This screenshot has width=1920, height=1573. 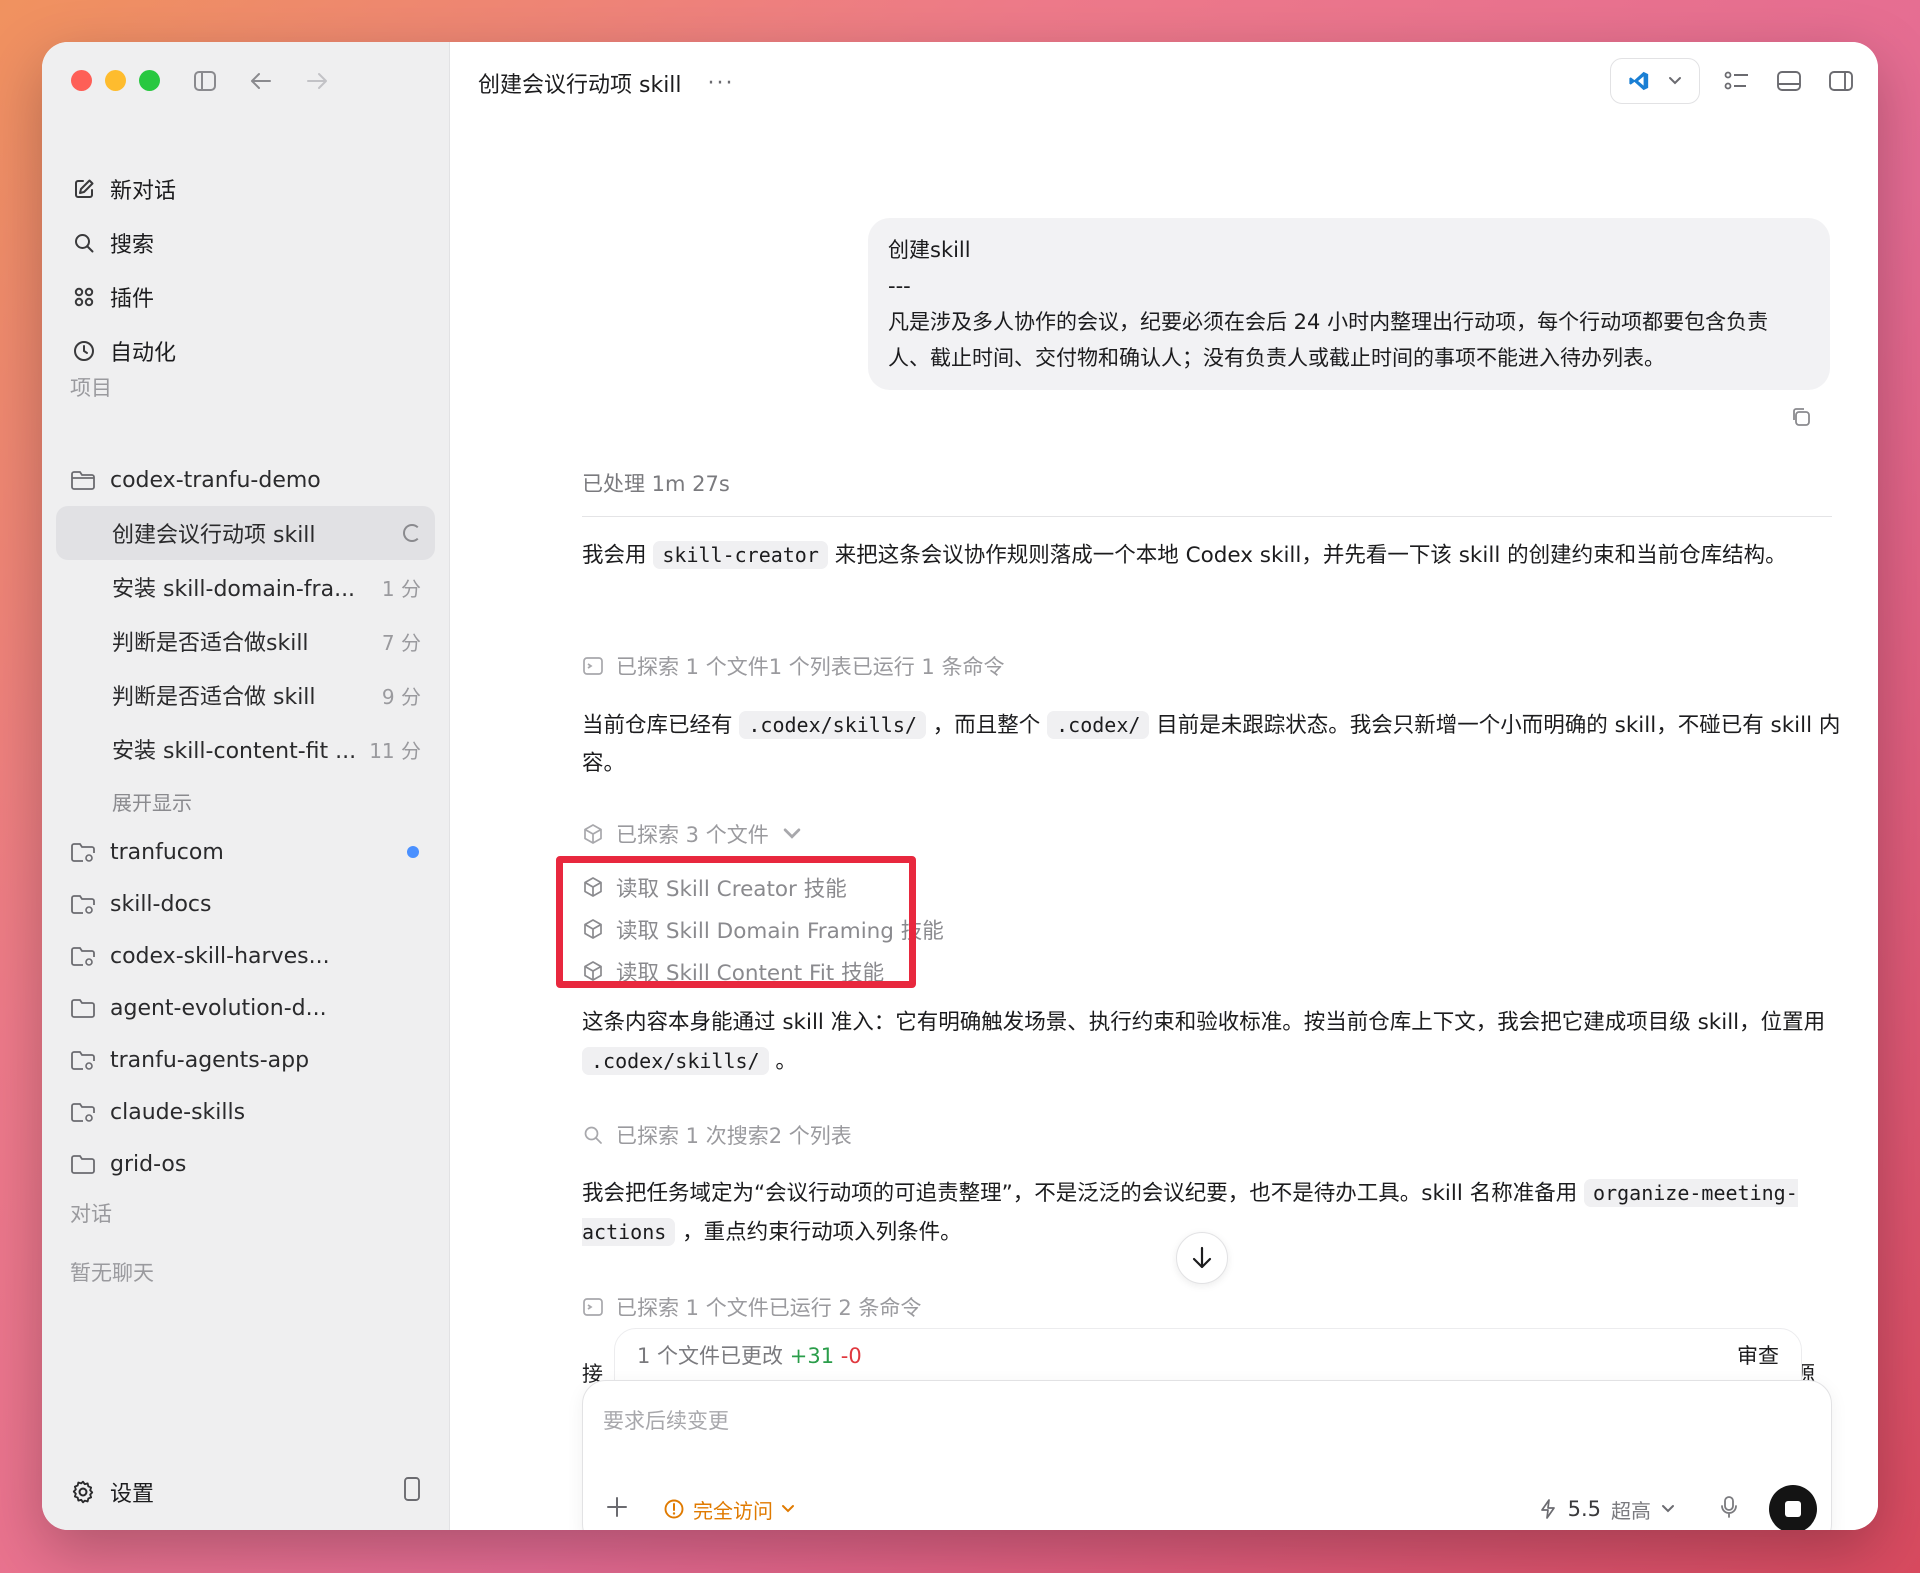 I want to click on scroll-to-bottom-button, so click(x=1202, y=1258).